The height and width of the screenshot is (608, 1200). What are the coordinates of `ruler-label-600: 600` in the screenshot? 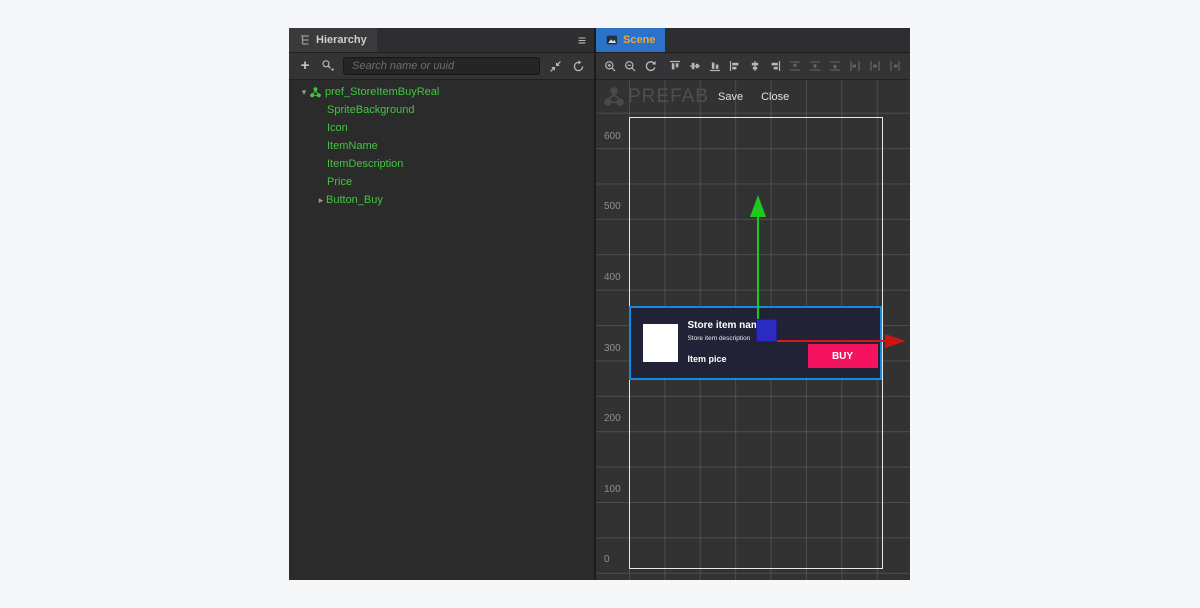 It's located at (612, 136).